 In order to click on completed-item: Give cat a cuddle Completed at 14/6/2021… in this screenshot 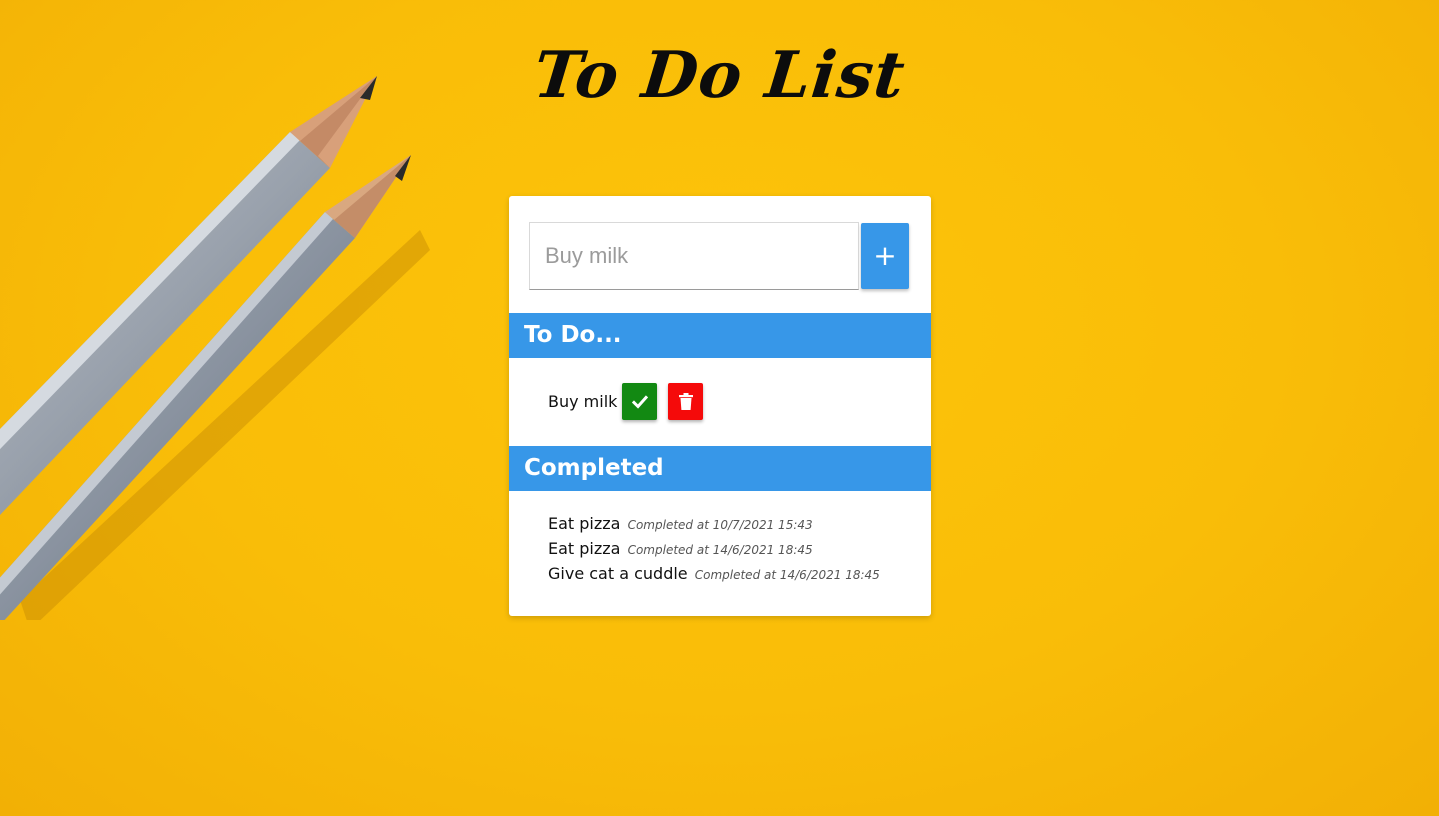, I will do `click(714, 573)`.